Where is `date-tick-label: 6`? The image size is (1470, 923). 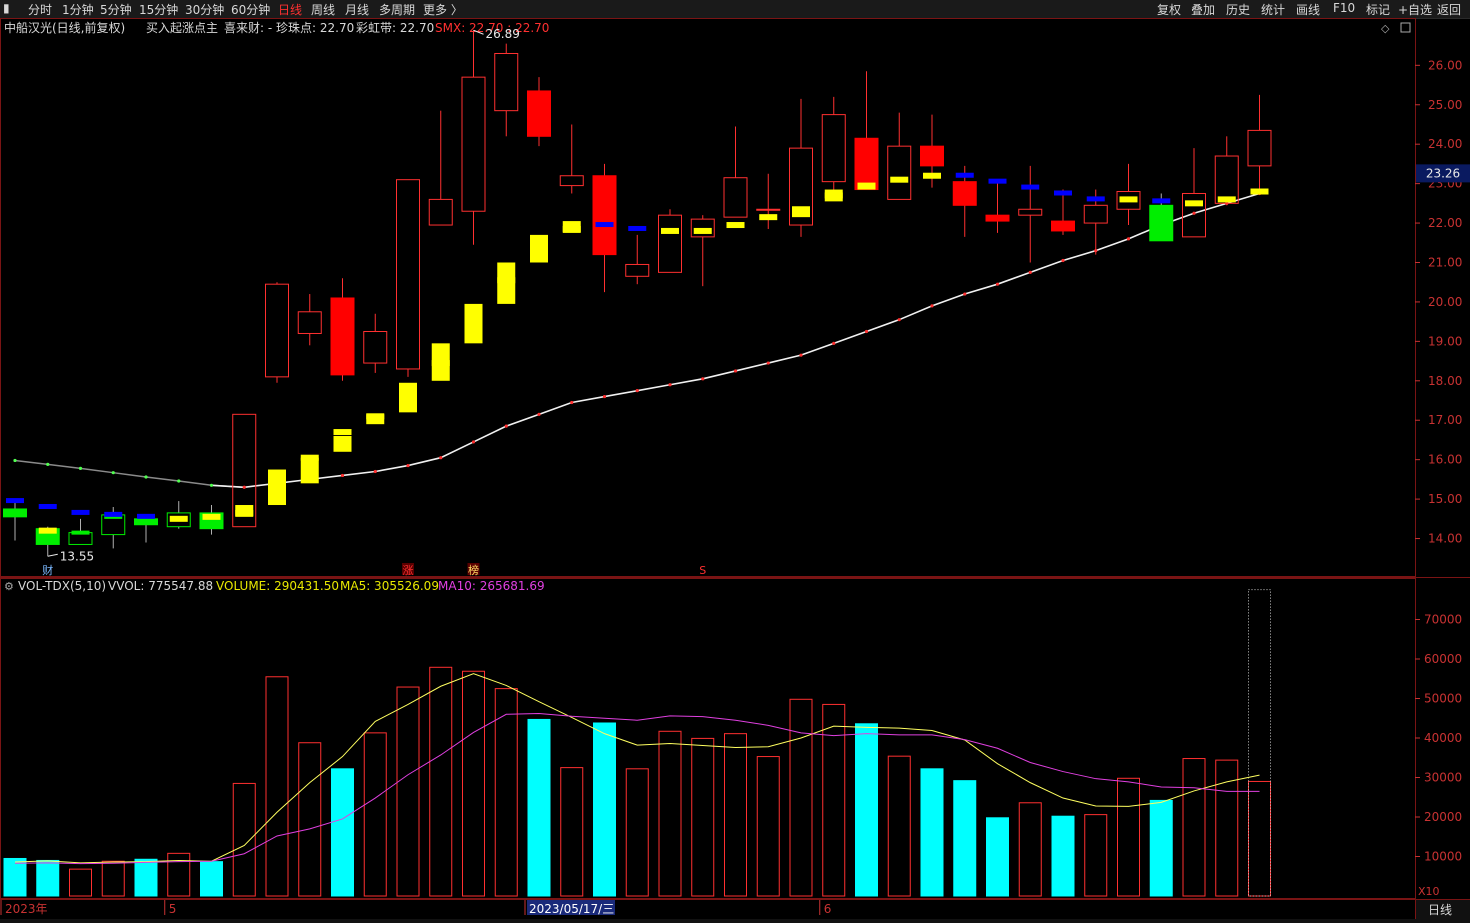
date-tick-label: 6 is located at coordinates (828, 909).